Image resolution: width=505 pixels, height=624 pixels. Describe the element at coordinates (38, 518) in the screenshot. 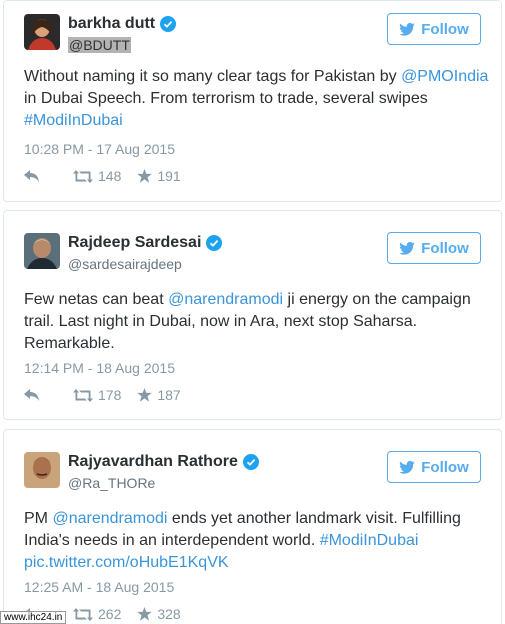

I see `text-span: PM` at that location.